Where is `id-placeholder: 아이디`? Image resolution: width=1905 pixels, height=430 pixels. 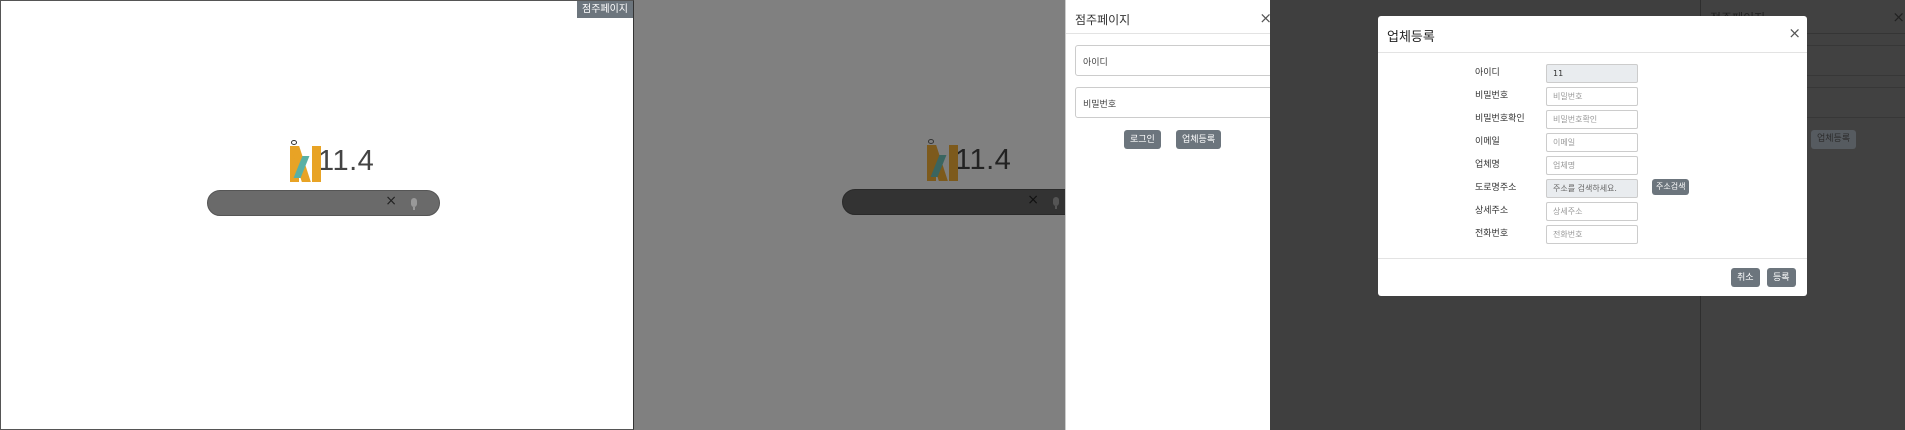
id-placeholder: 아이디 is located at coordinates (1095, 63).